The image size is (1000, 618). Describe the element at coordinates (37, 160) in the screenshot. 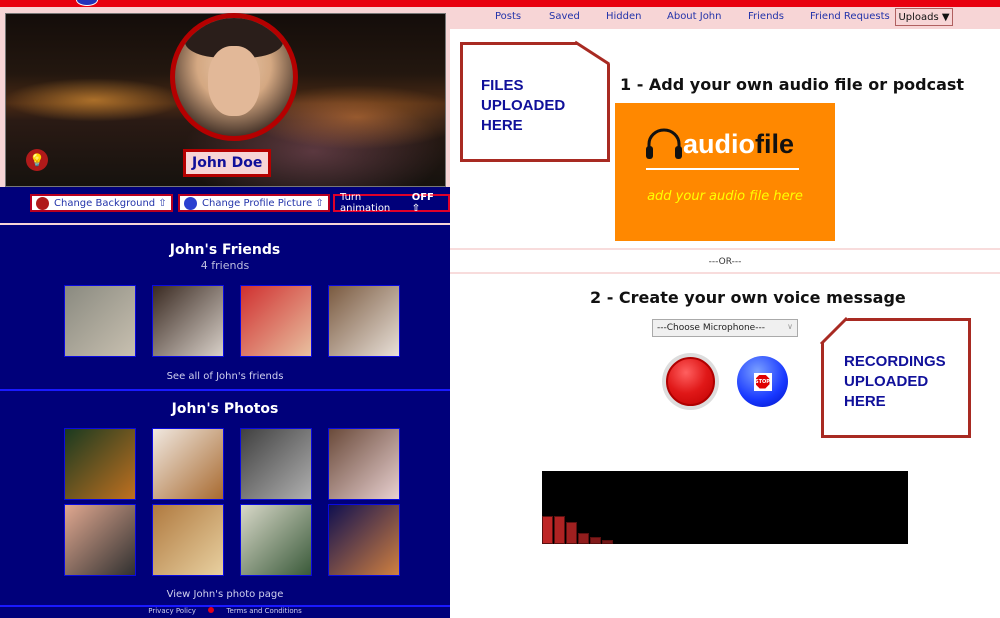

I see `lightbulb-icon: 💡` at that location.